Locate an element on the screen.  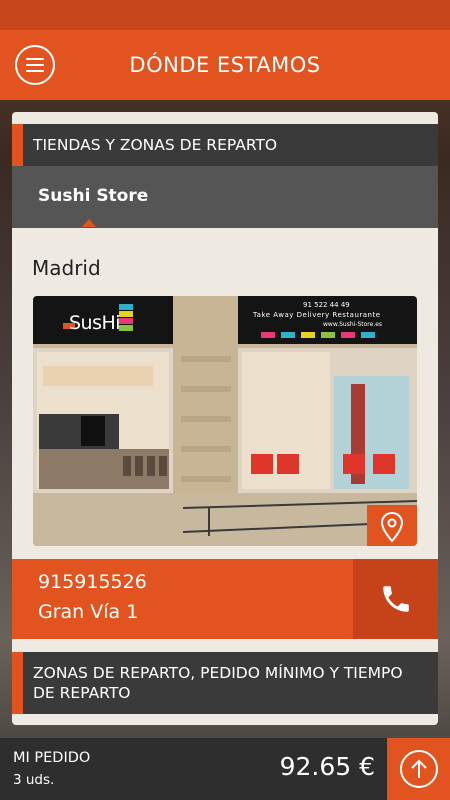
call-button is located at coordinates (395, 599).